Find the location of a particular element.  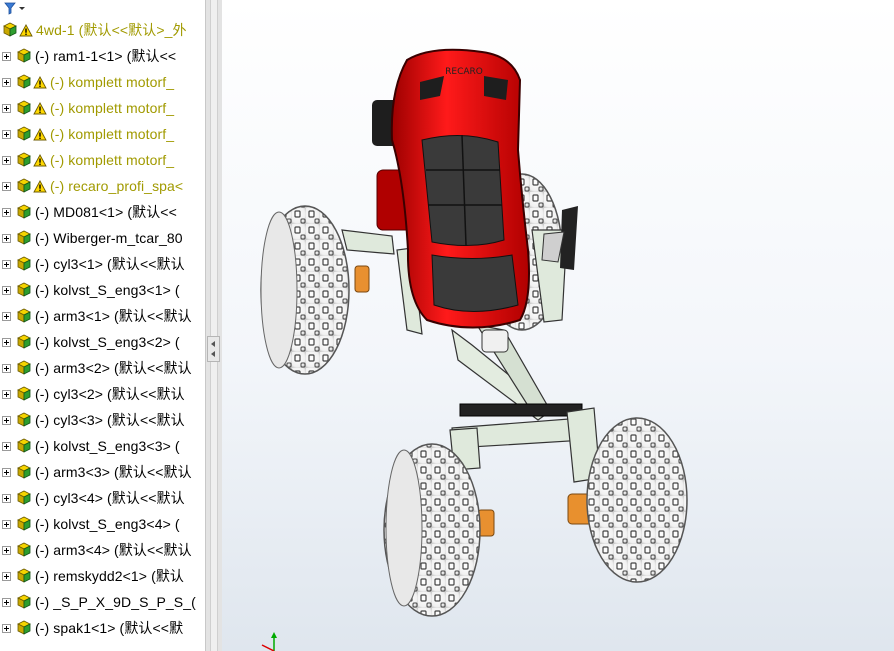

tree-node-label: (-) spak1<1> (默认<<默 is located at coordinates (109, 628).